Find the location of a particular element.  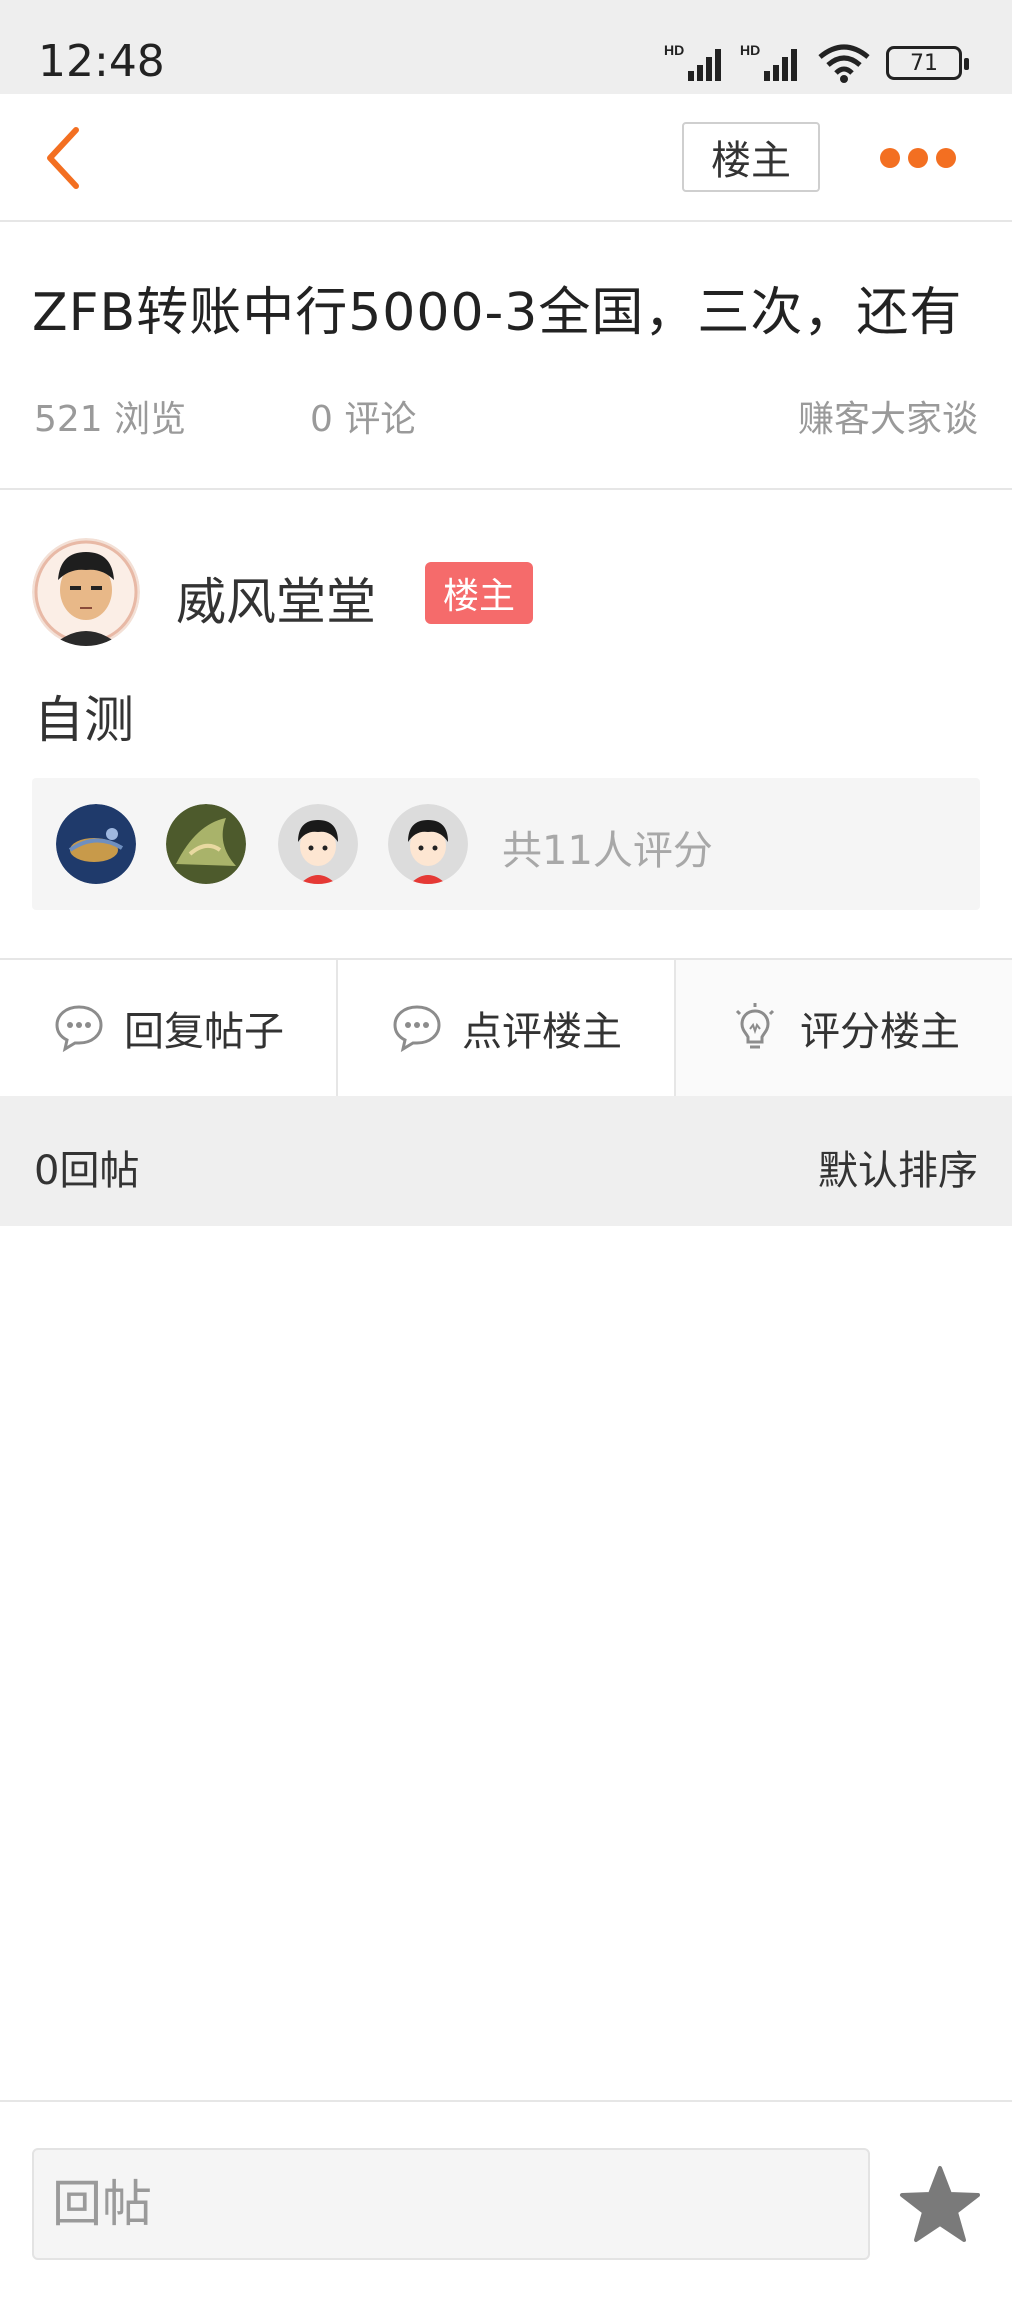

comment-op-button: 点评楼主 is located at coordinates (507, 1028).